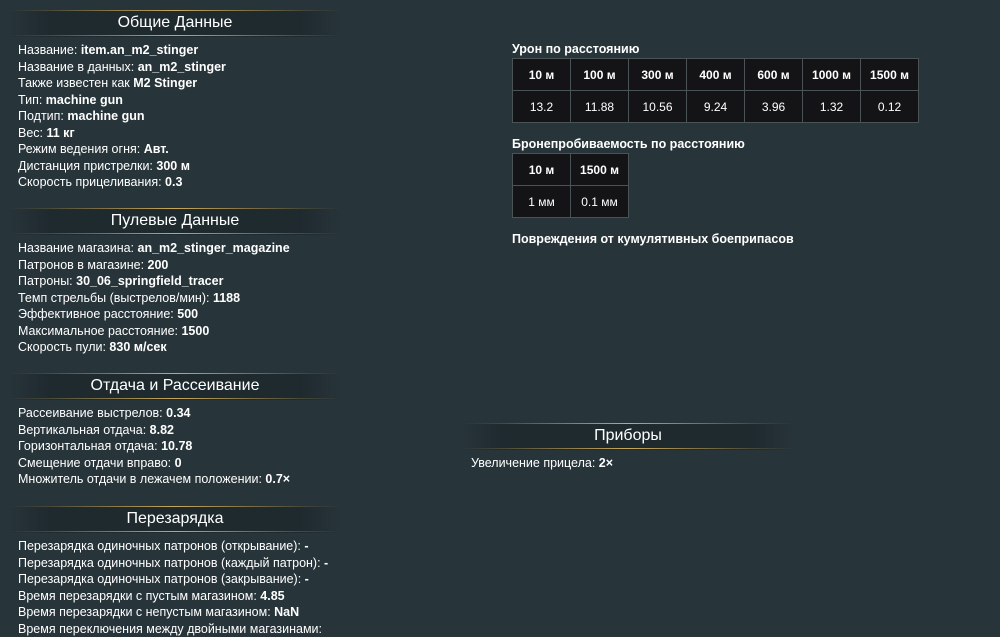 The image size is (1000, 637). I want to click on devices-section-body: Увеличение прицела: 2×, so click(628, 461).